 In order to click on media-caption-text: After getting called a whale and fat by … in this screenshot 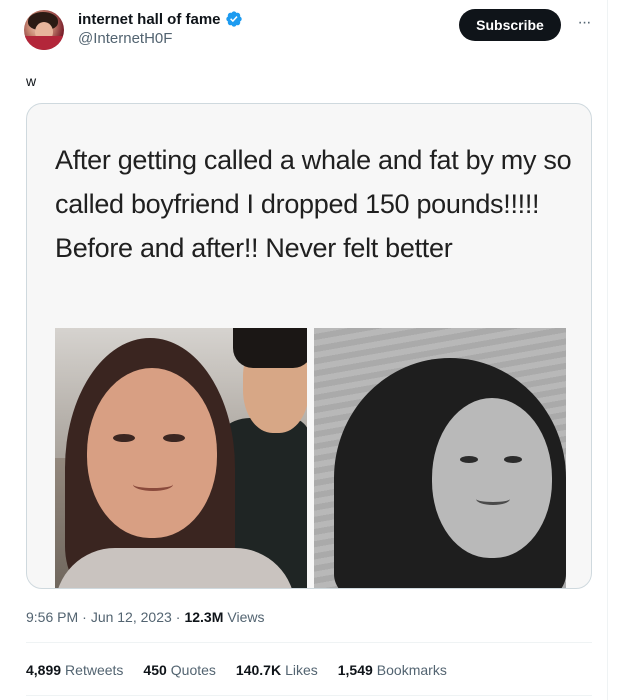, I will do `click(313, 204)`.